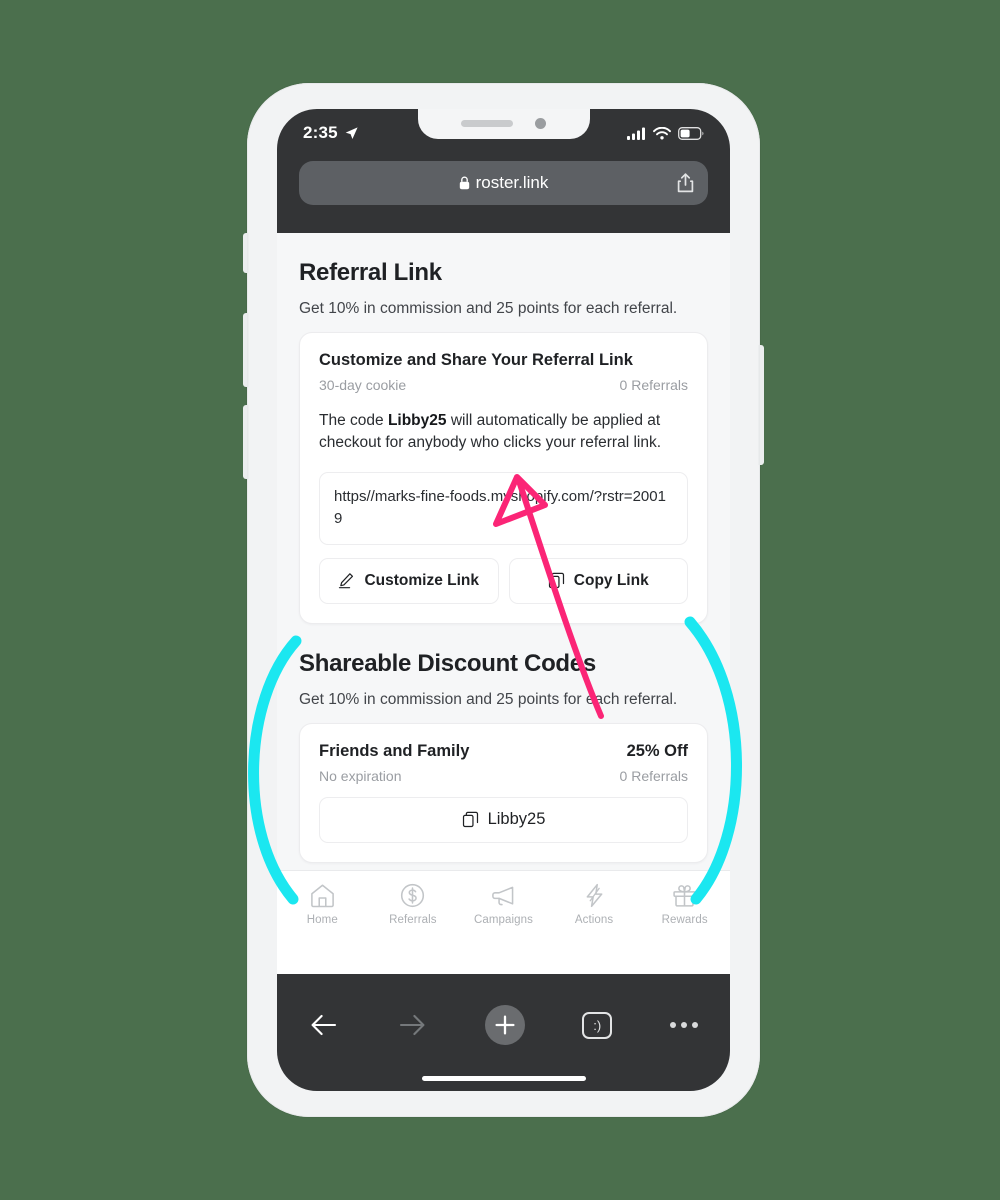 This screenshot has width=1000, height=1200. I want to click on status-time-group: 2:35, so click(331, 133).